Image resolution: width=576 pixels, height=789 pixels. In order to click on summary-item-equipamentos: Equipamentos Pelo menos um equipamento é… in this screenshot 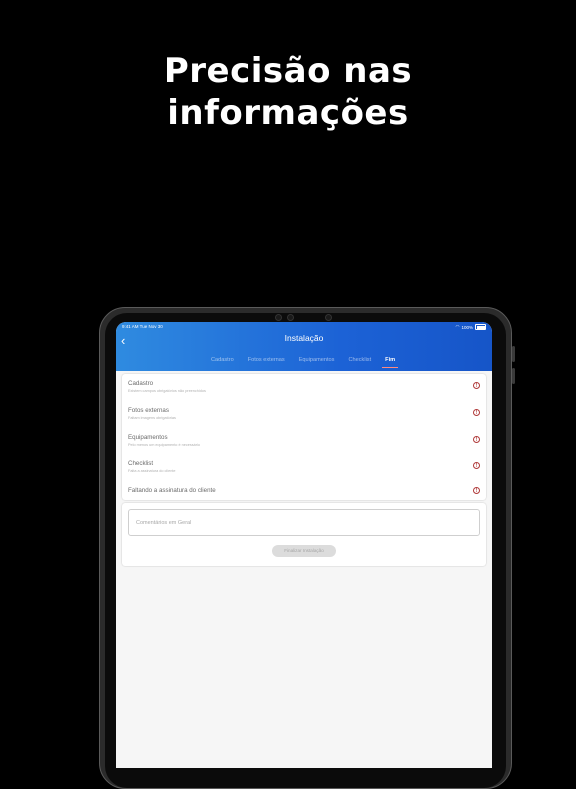, I will do `click(304, 440)`.